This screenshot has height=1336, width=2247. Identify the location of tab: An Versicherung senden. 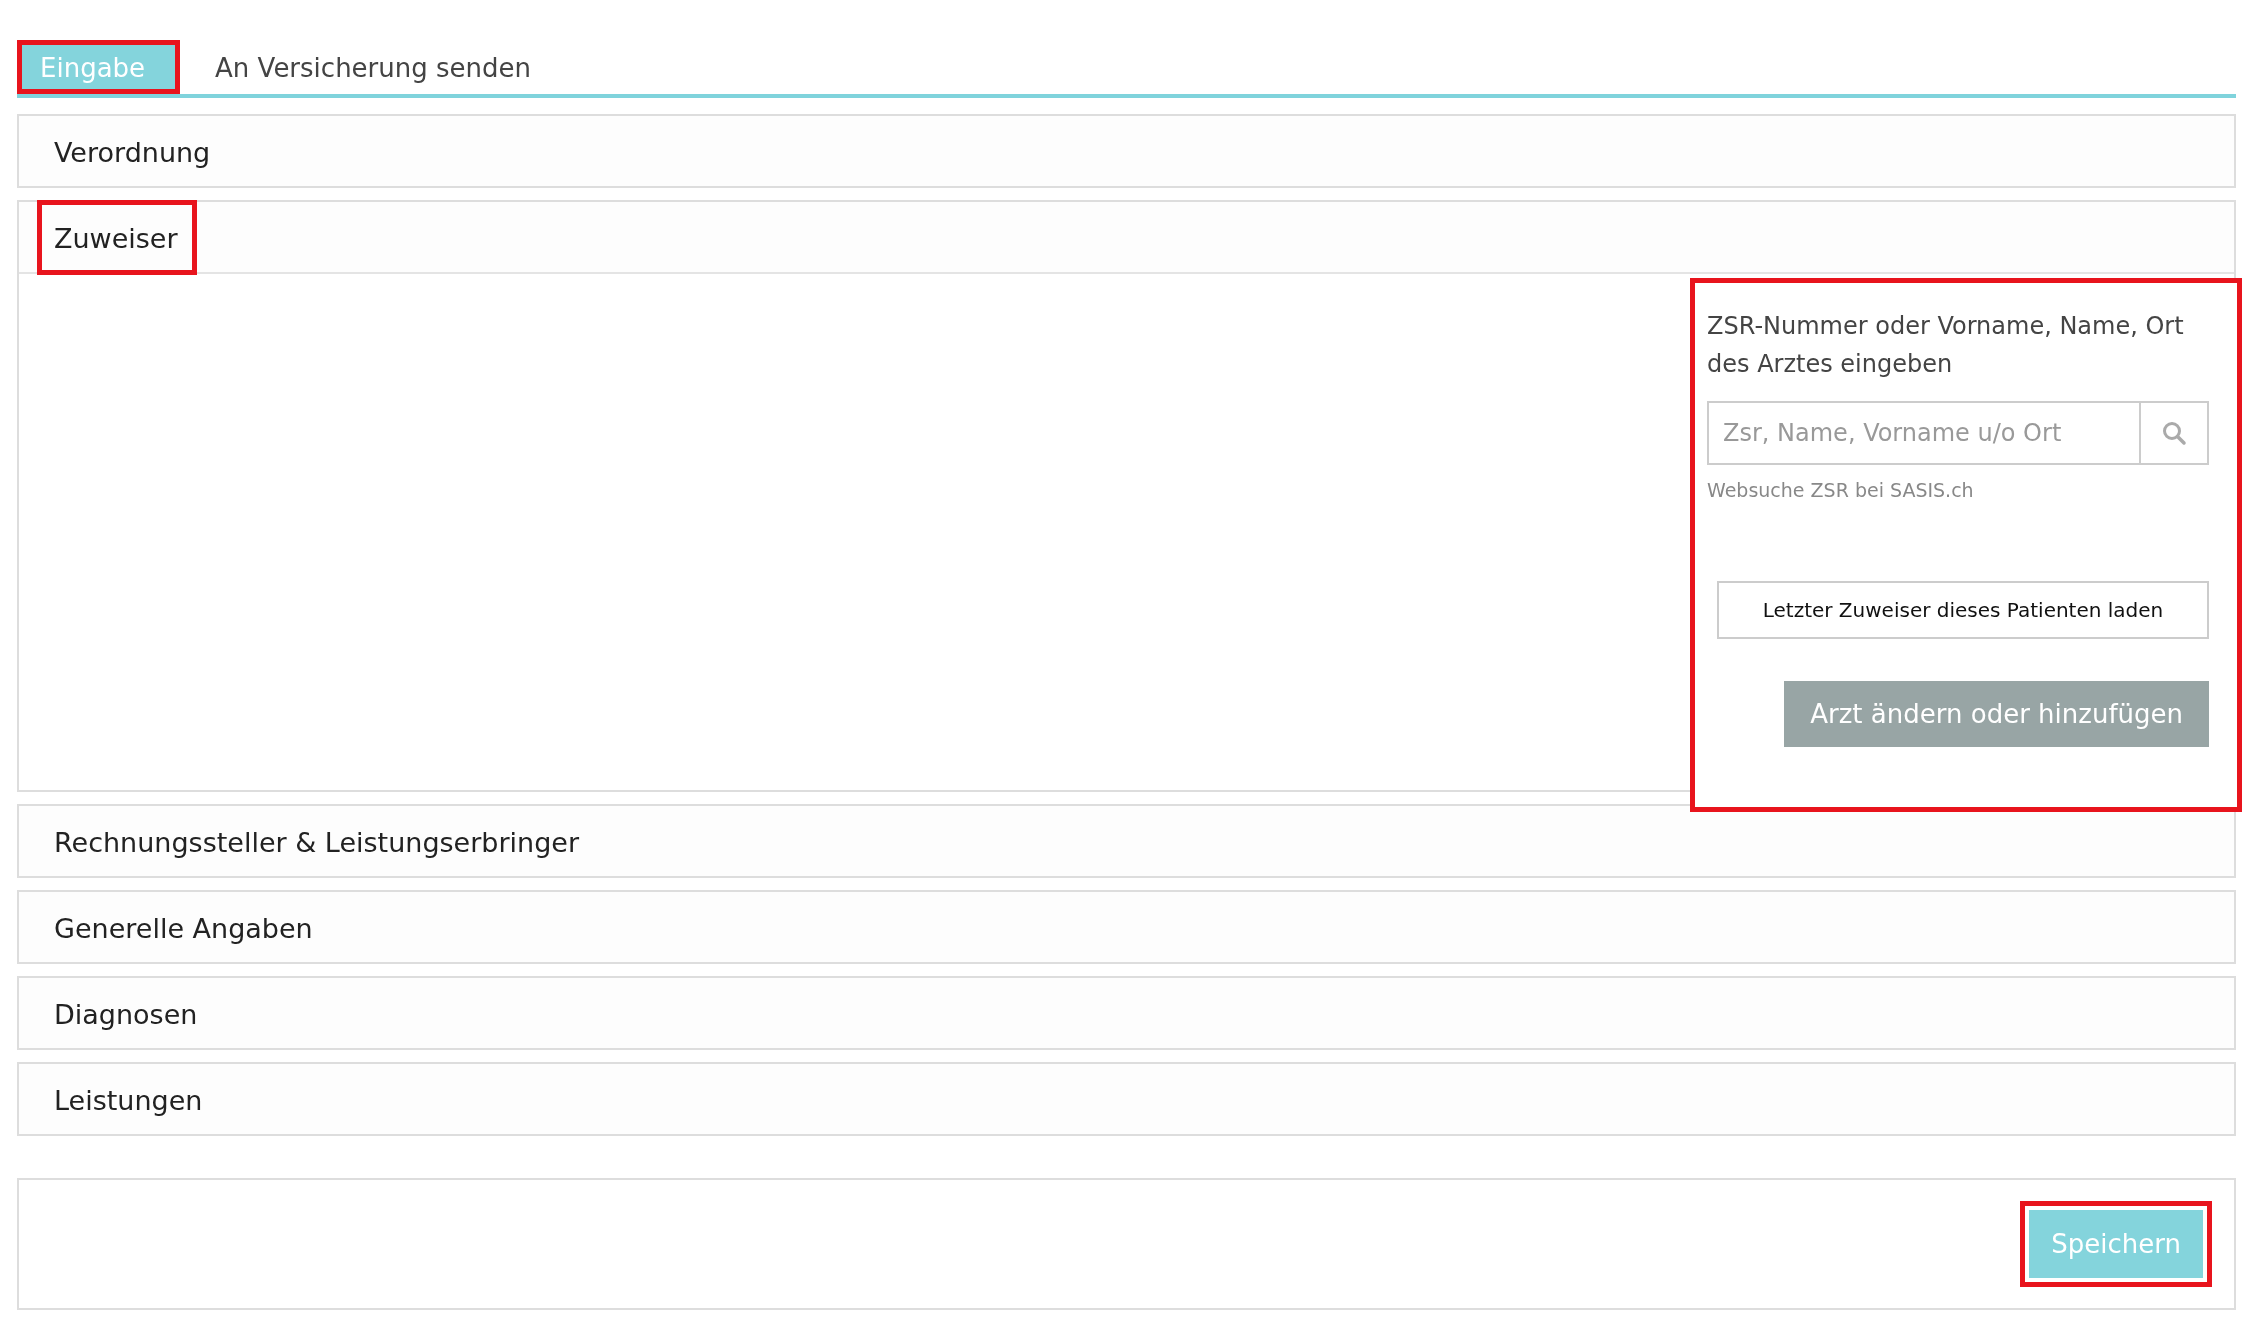
(373, 67).